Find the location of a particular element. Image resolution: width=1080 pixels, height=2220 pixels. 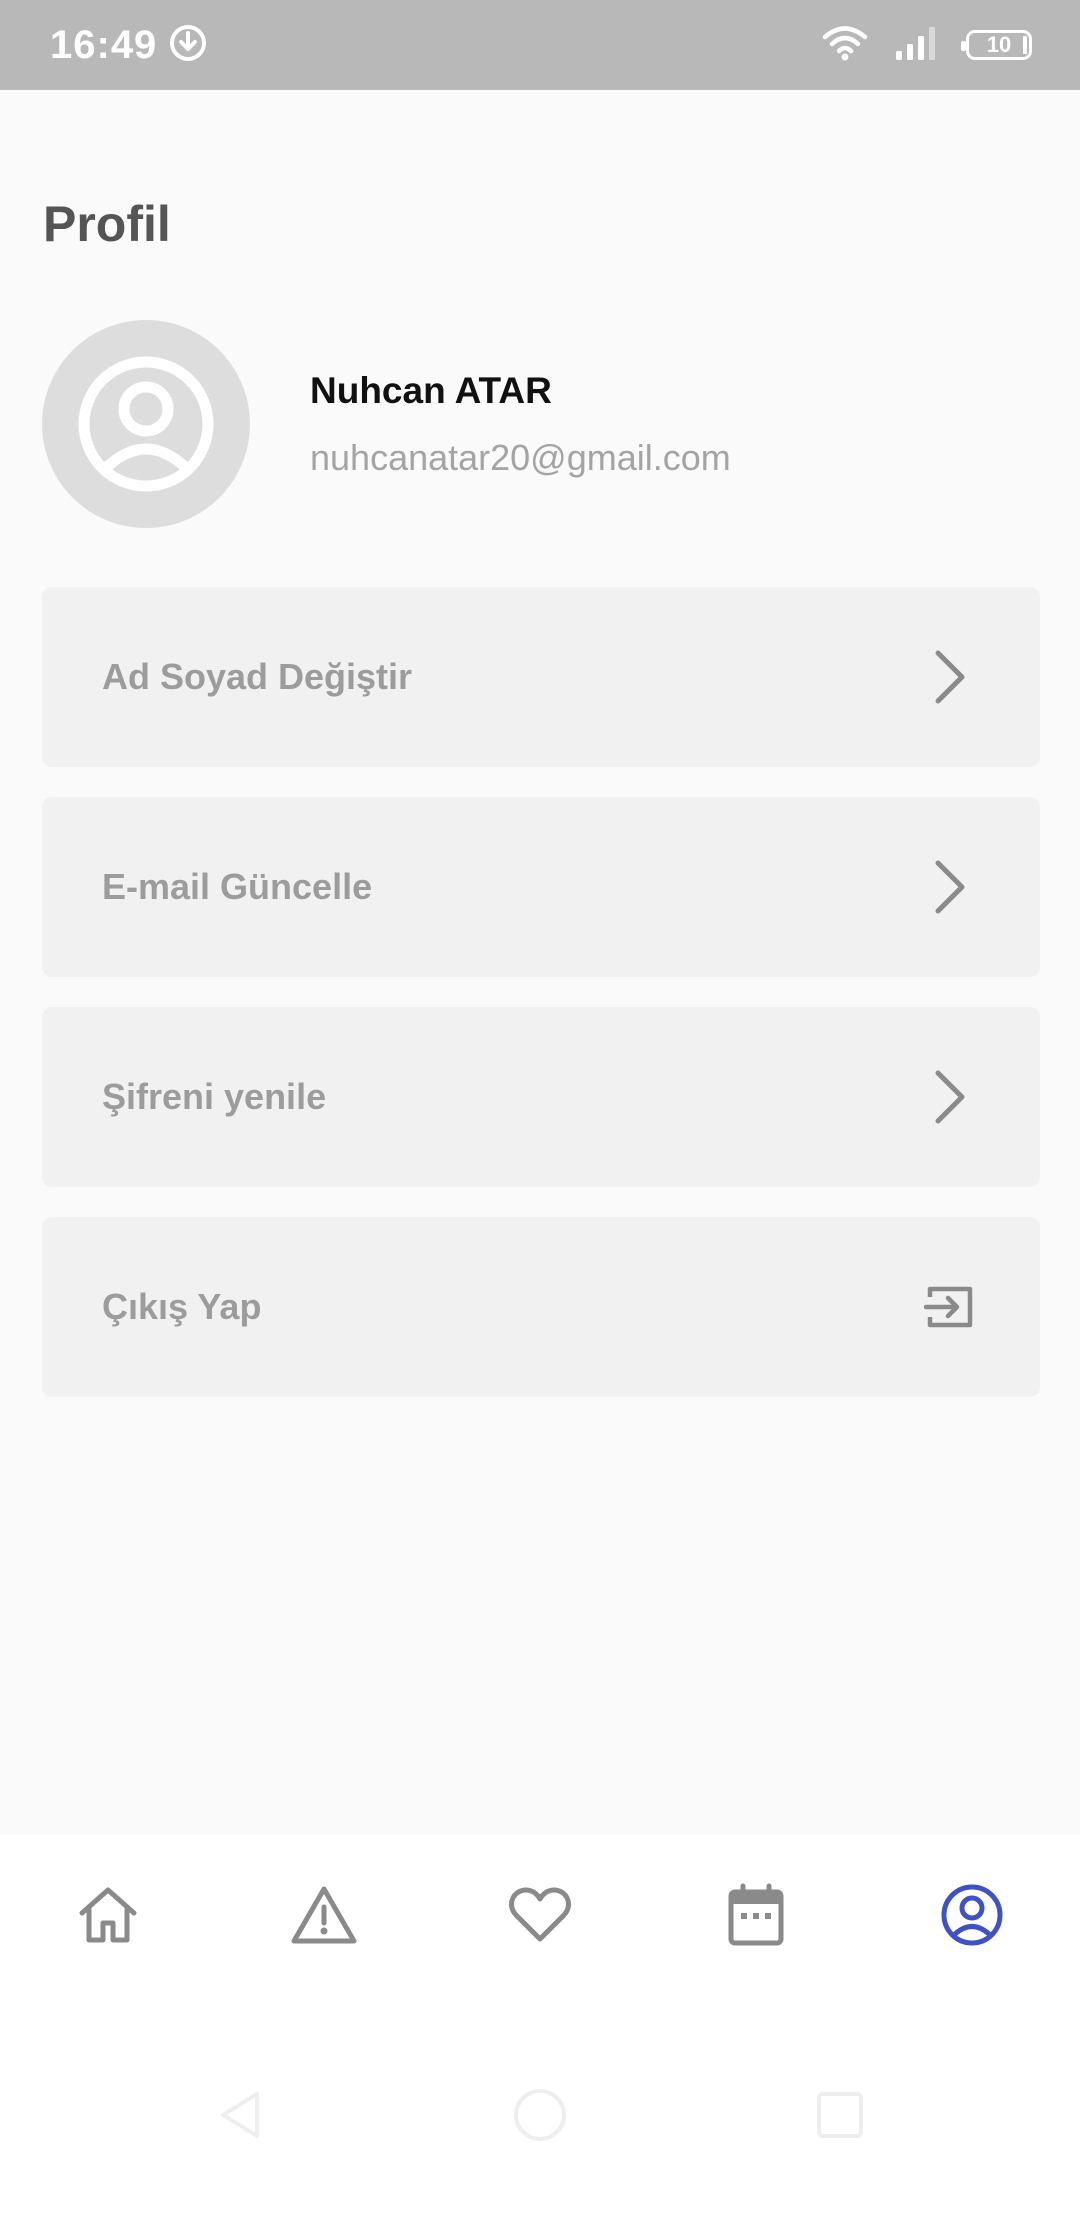

battery-icon: 10 is located at coordinates (996, 45).